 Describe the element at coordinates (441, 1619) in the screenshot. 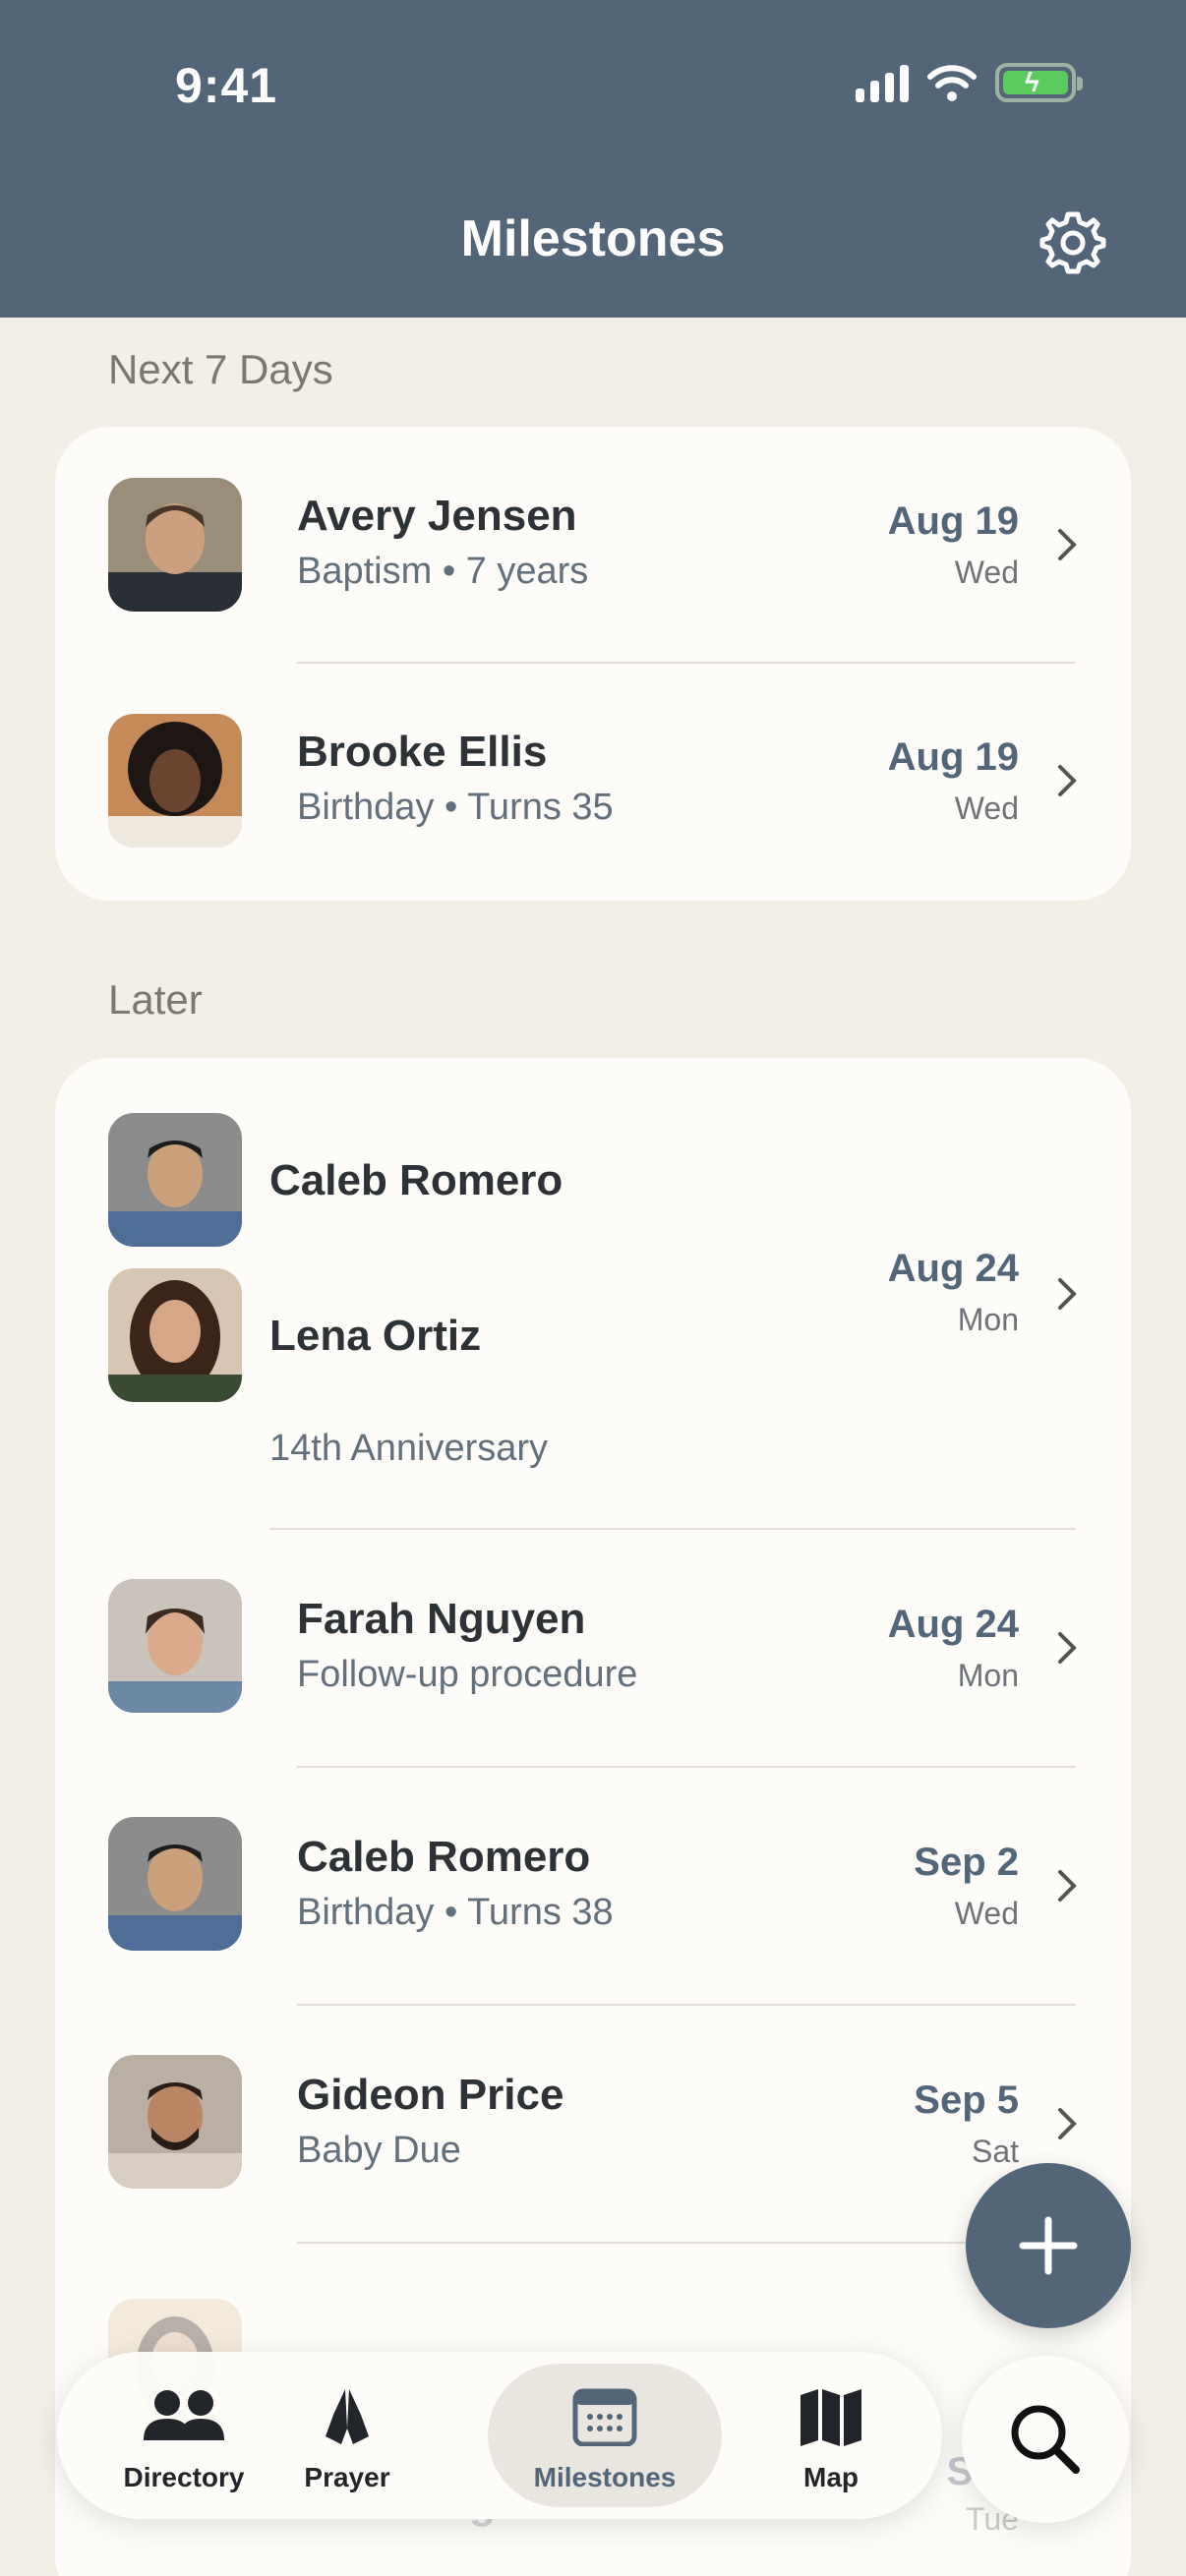

I see `milestone-name: Farah Nguyen` at that location.